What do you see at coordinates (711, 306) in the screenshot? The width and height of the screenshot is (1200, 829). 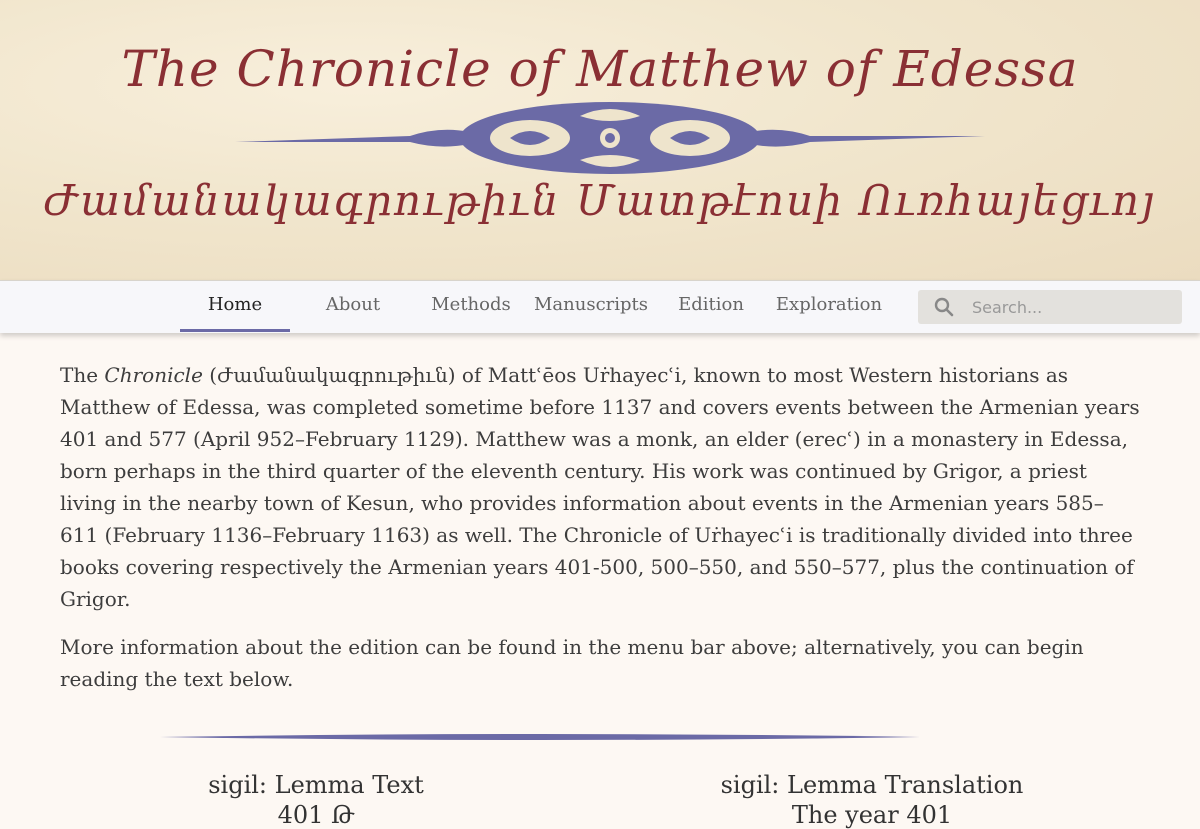 I see `nav-edition: Edition` at bounding box center [711, 306].